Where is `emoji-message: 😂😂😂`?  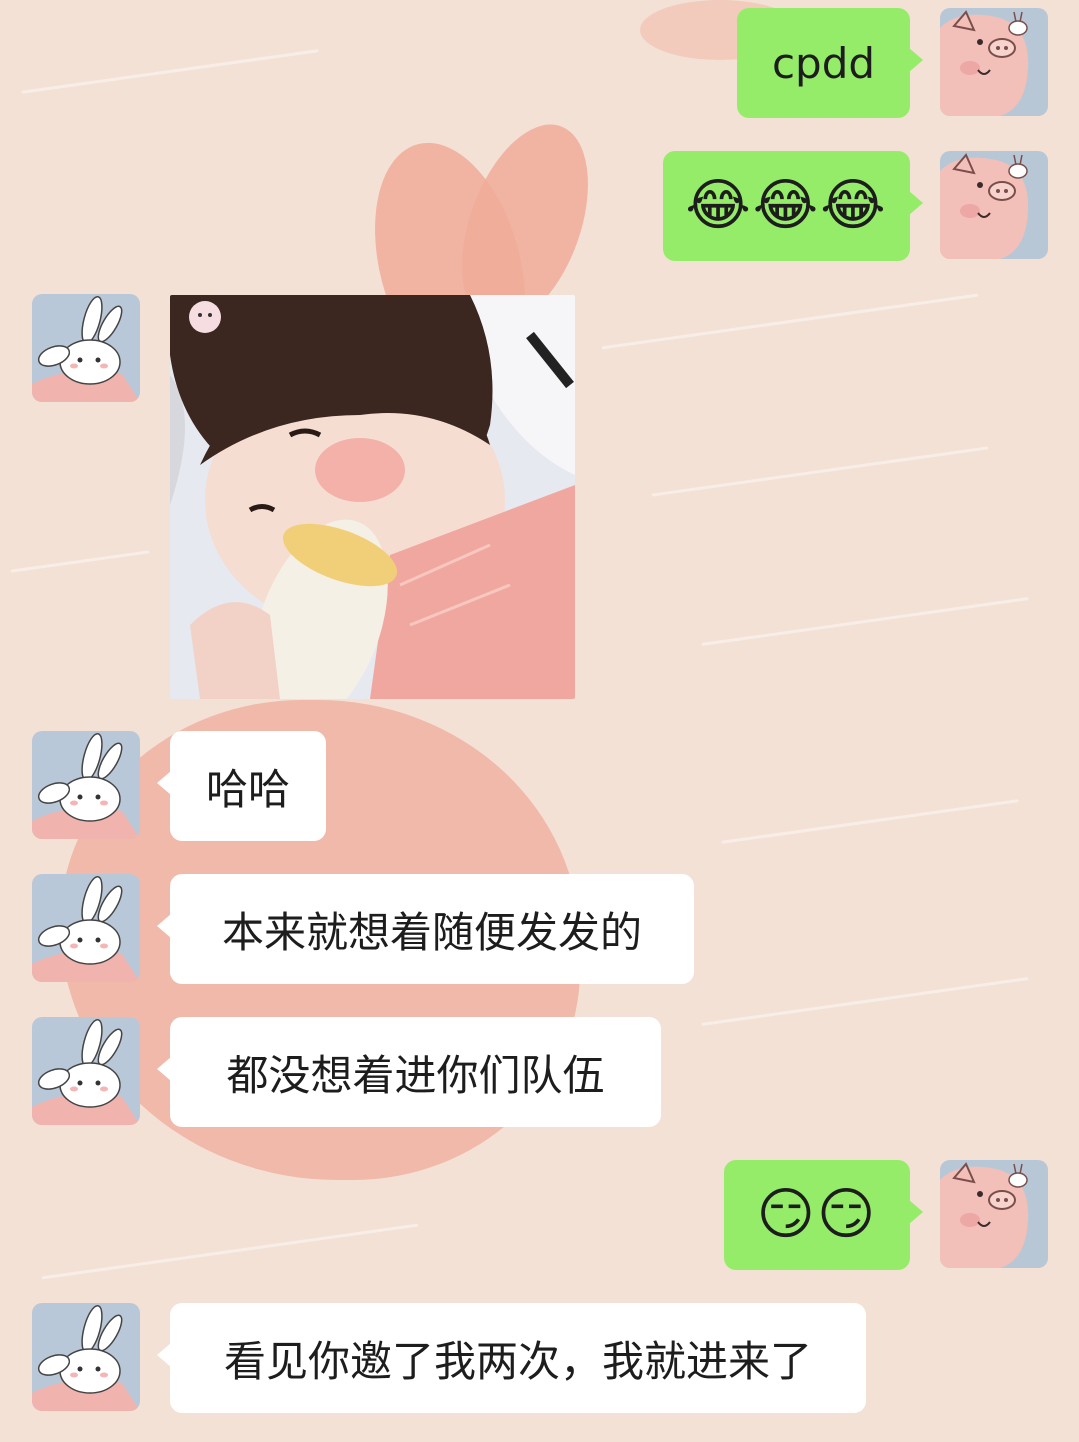 emoji-message: 😂😂😂 is located at coordinates (786, 205).